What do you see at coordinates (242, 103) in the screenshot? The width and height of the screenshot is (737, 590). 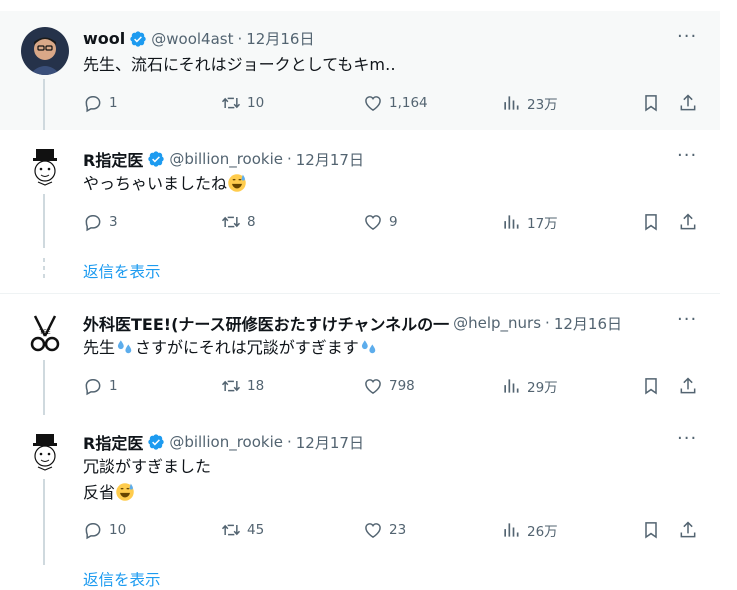 I see `retweet-button: 10` at bounding box center [242, 103].